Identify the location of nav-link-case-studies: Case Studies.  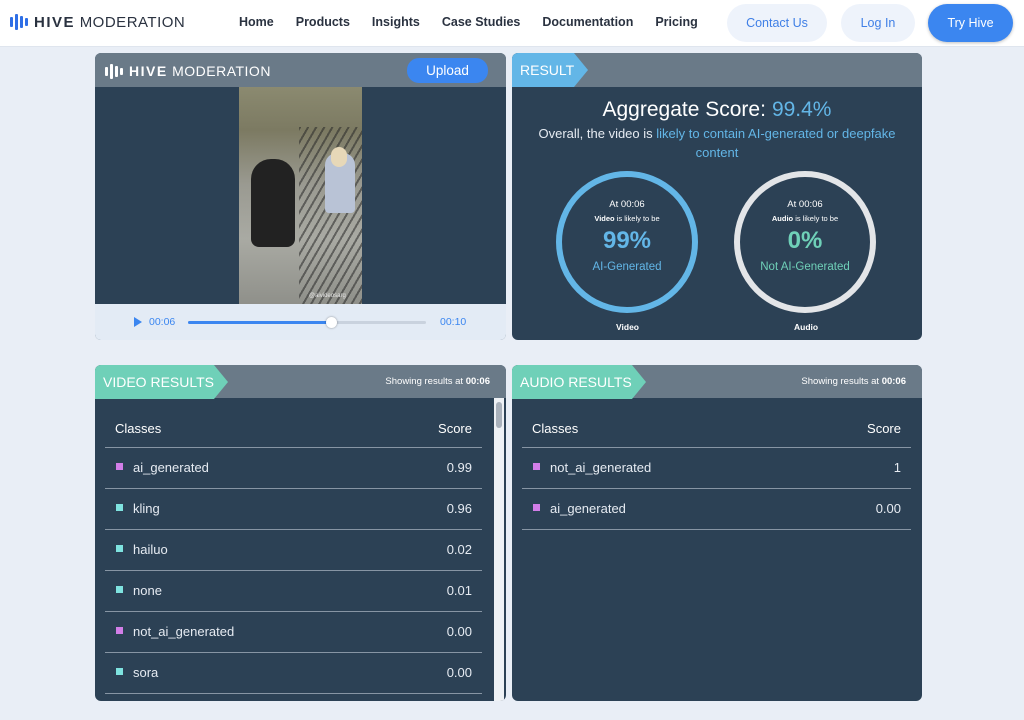
(481, 22).